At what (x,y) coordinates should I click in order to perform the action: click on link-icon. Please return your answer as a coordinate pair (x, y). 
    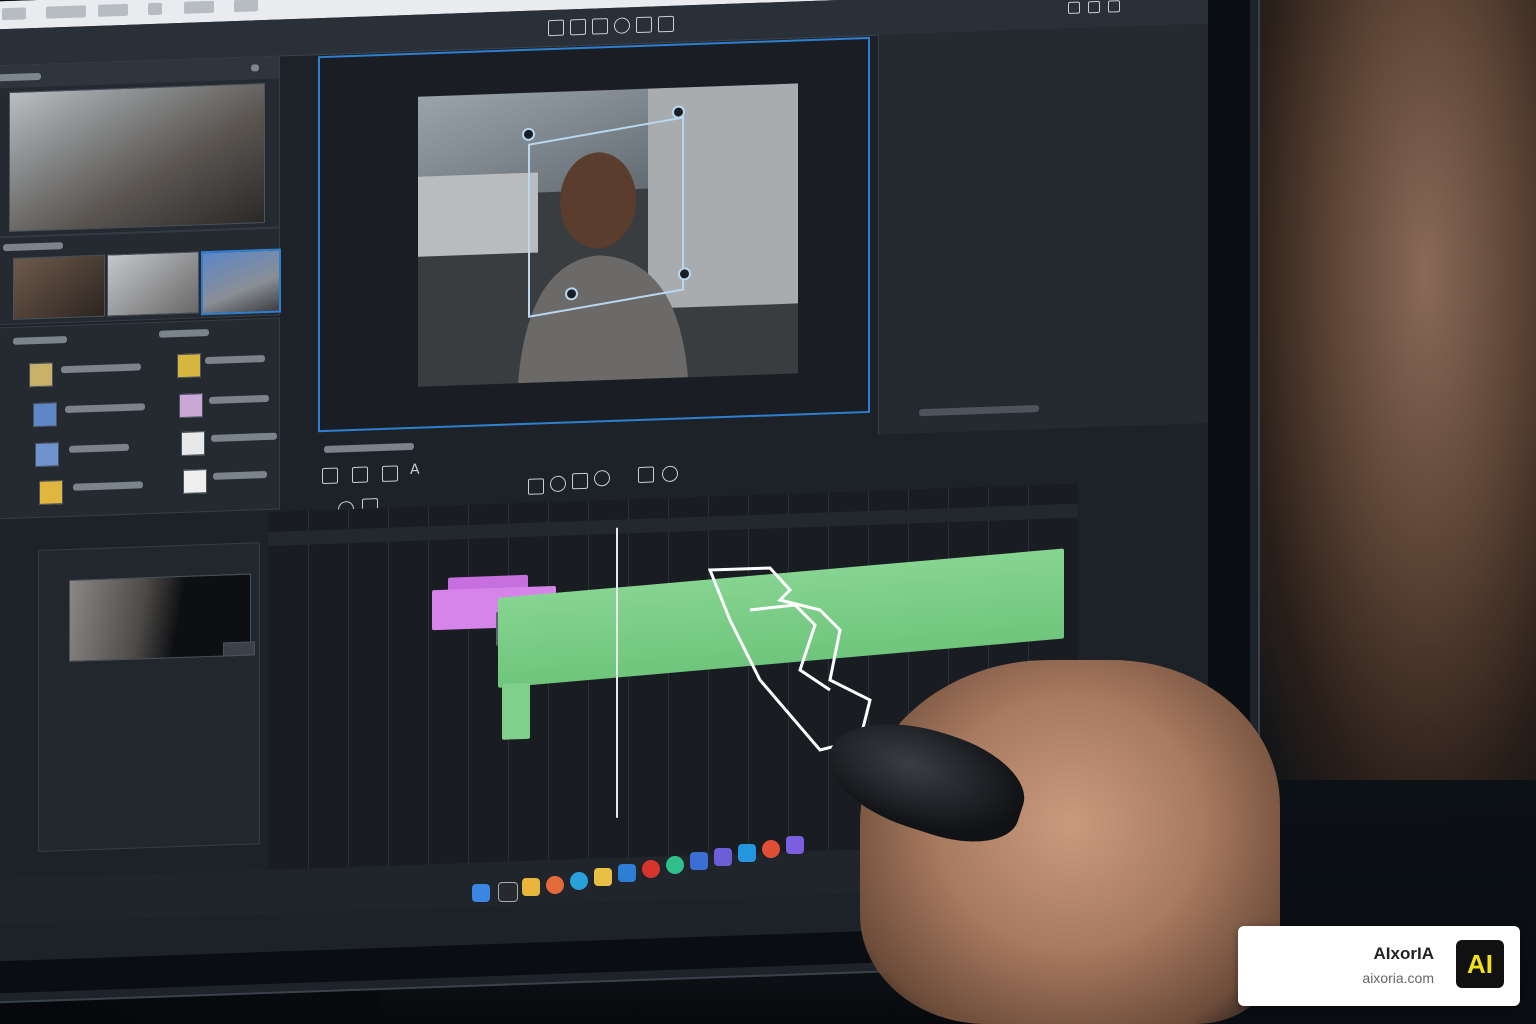
    Looking at the image, I should click on (646, 475).